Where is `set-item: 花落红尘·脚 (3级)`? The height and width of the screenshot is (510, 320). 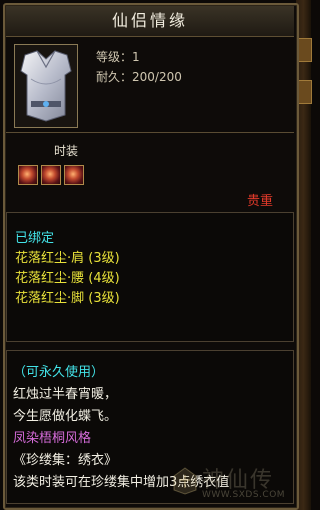
set-item: 花落红尘·脚 (3级) is located at coordinates (67, 298).